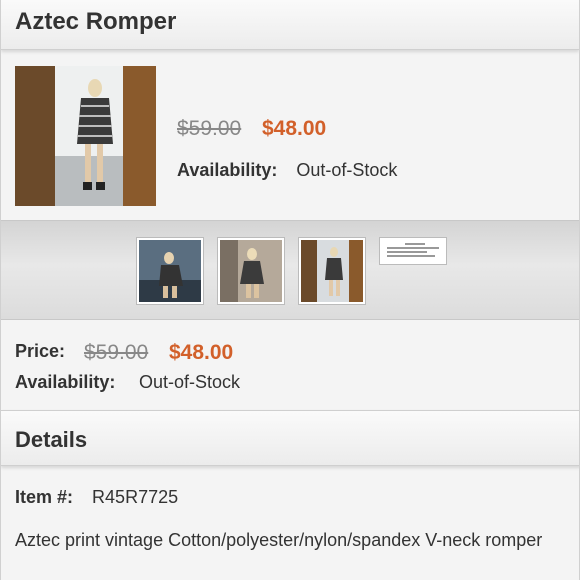  Describe the element at coordinates (290, 438) in the screenshot. I see `details-header: Details` at that location.